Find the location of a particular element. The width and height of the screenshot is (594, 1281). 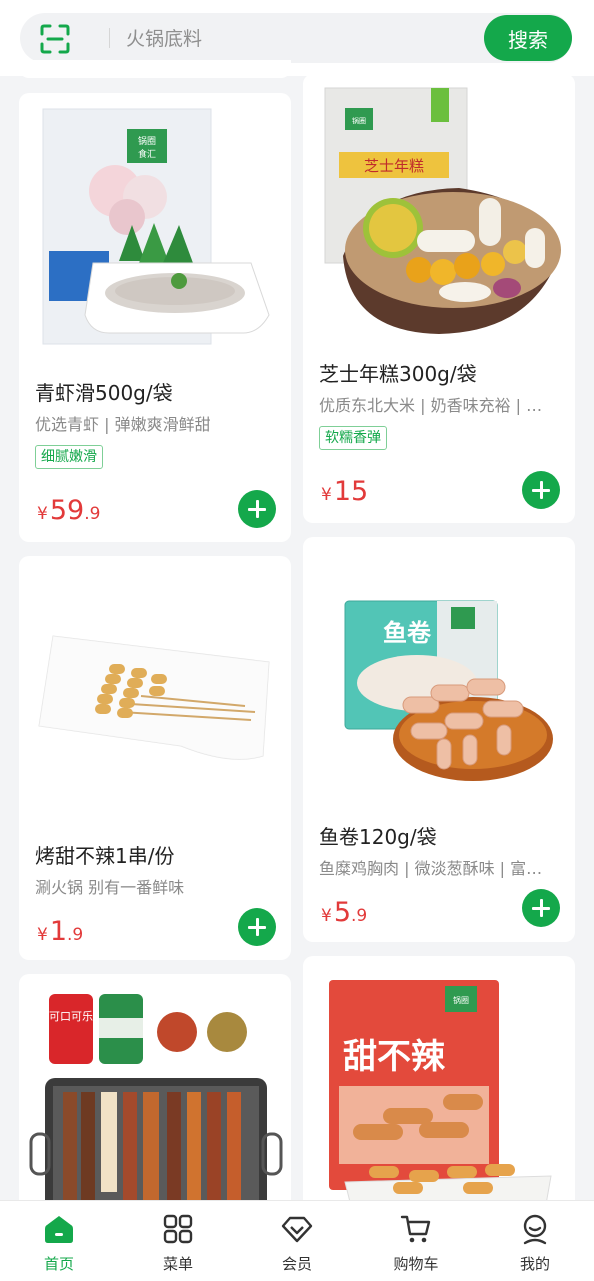

member-diamond-icon is located at coordinates (297, 1229).